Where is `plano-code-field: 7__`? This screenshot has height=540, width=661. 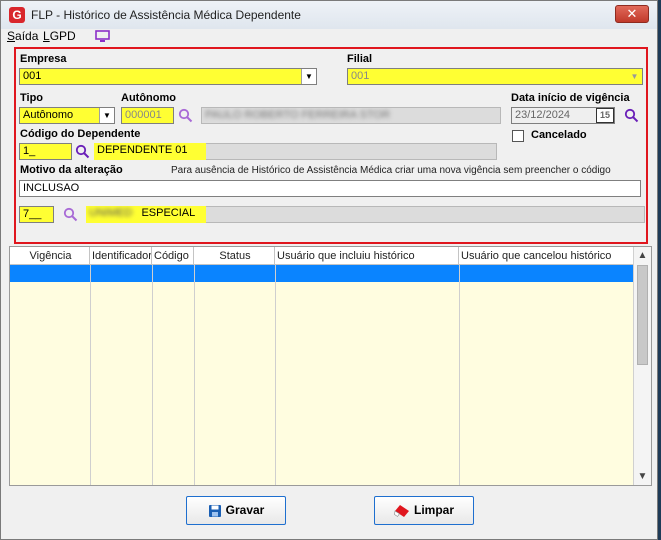 plano-code-field: 7__ is located at coordinates (36, 214).